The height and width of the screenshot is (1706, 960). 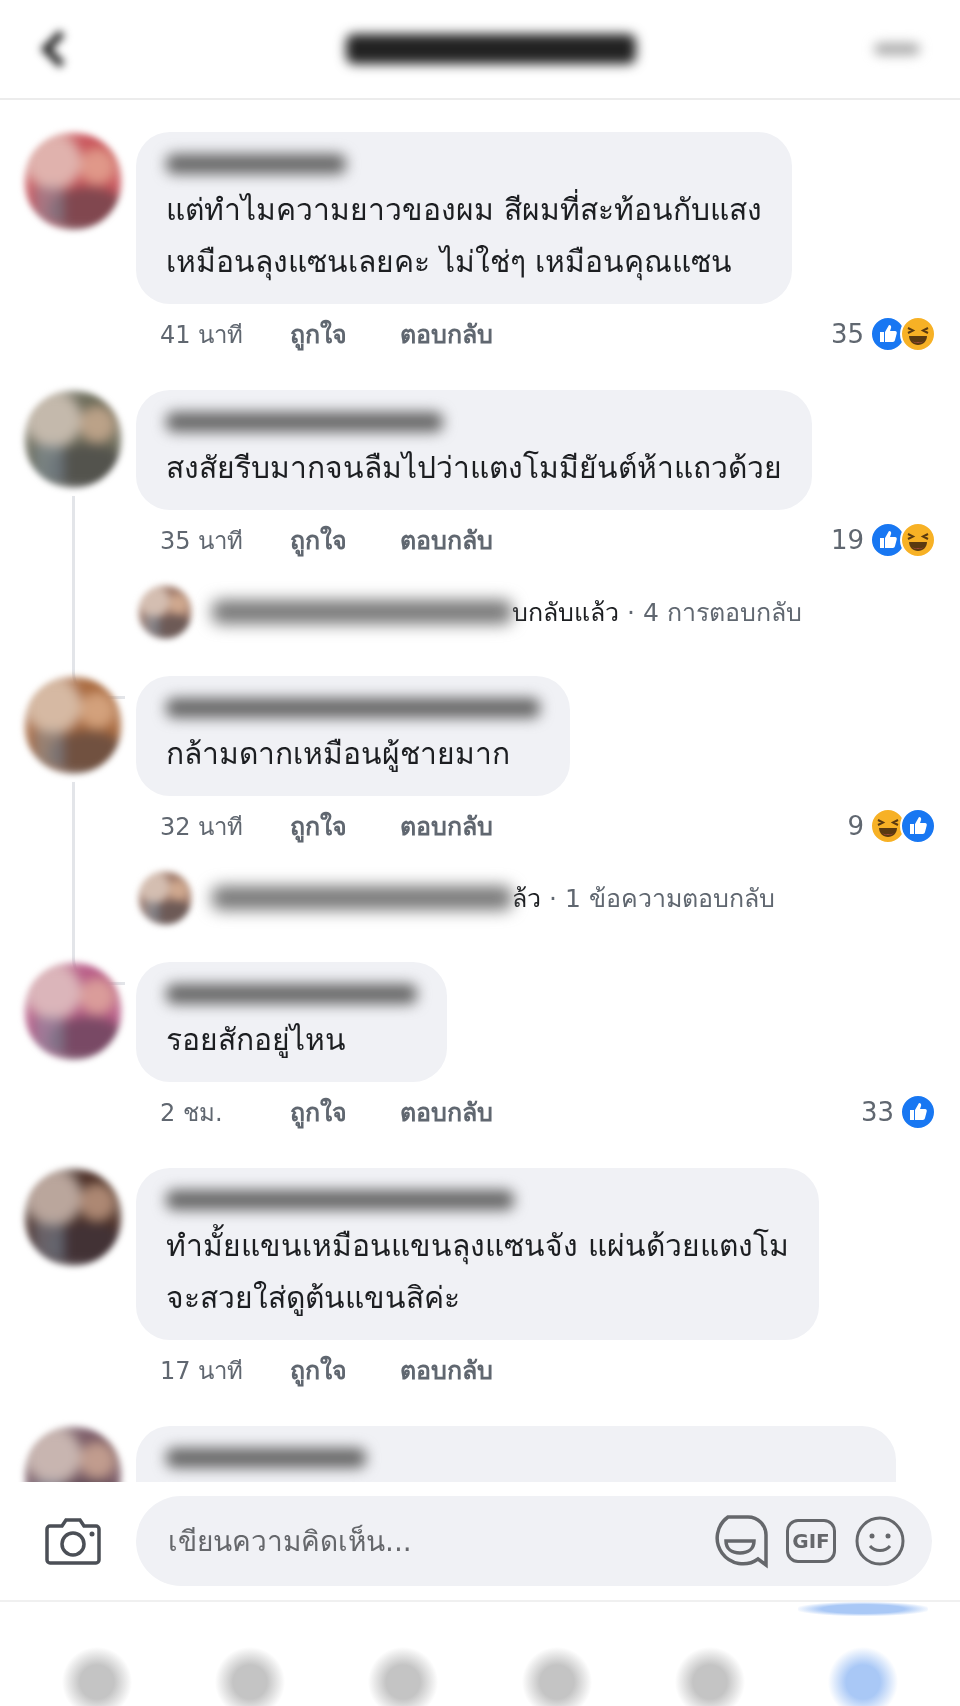 I want to click on comment-text: ทำมั้ยแขนเหมือนแขนลุงแซนจัง แผ่นด้วยแตงโม จะสวยใส่ดูต้นแขนสิค่ะ, so click(x=477, y=1272).